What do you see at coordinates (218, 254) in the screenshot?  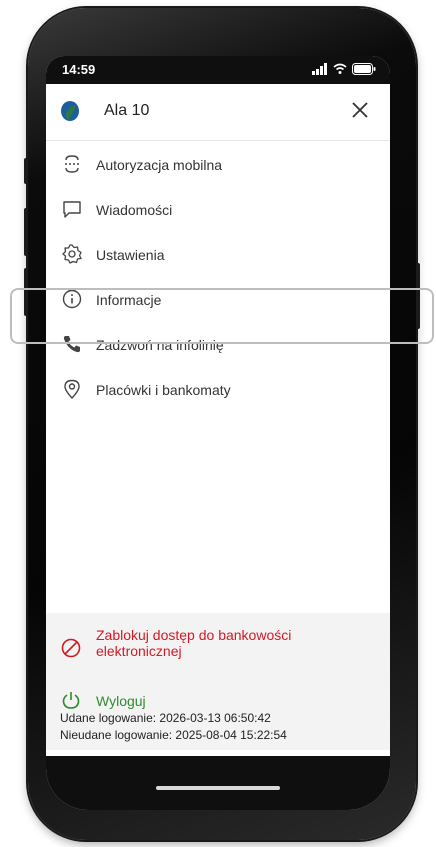 I see `menu-item-settings: Ustawienia` at bounding box center [218, 254].